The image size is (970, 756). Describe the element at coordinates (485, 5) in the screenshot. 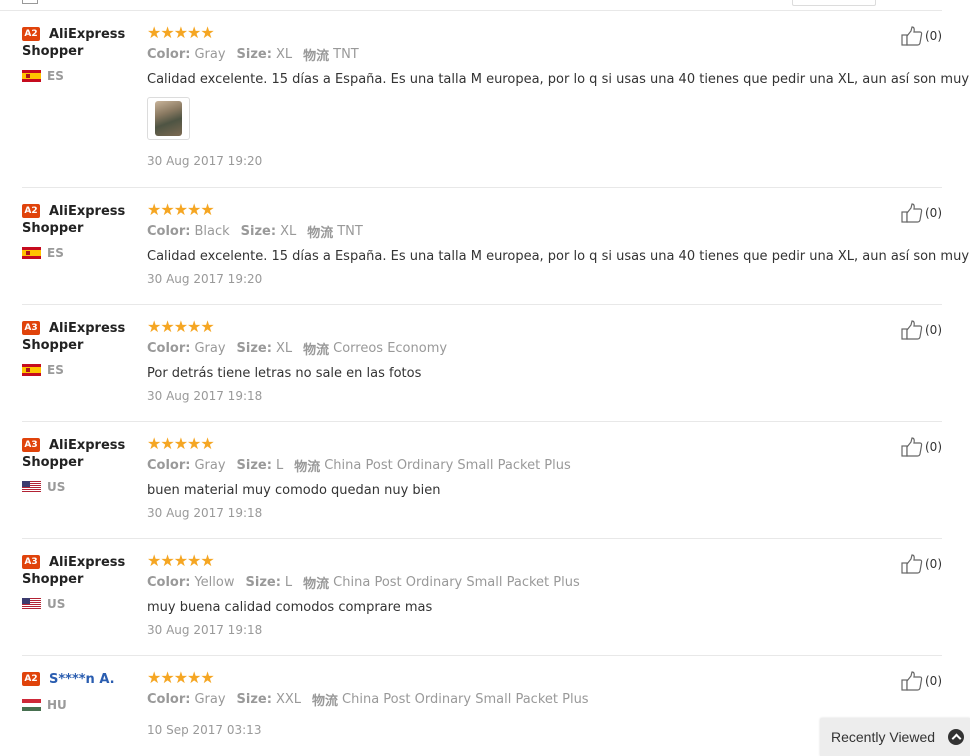

I see `top-strip` at that location.